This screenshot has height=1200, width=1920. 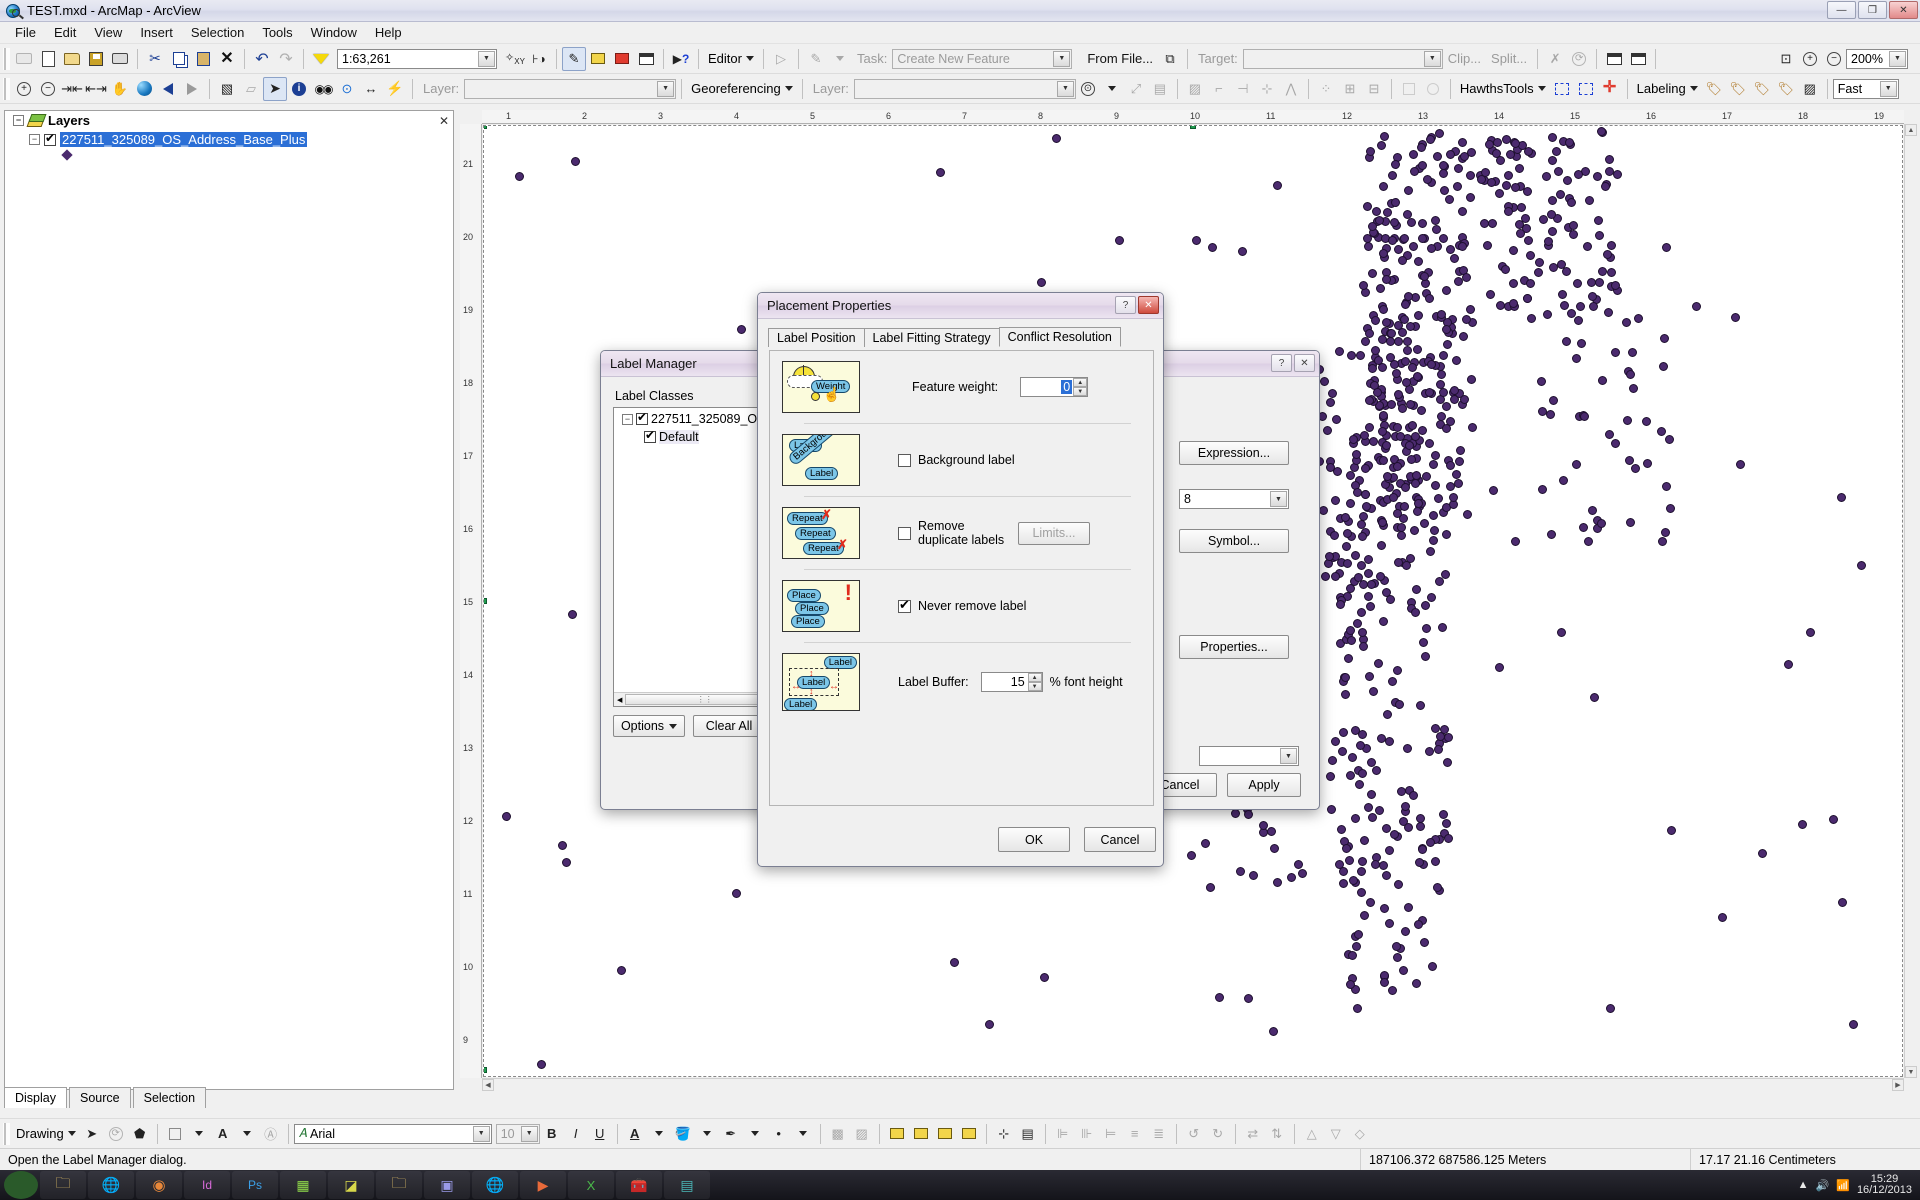 I want to click on new-polygon-icon: ⬟, so click(x=140, y=1134).